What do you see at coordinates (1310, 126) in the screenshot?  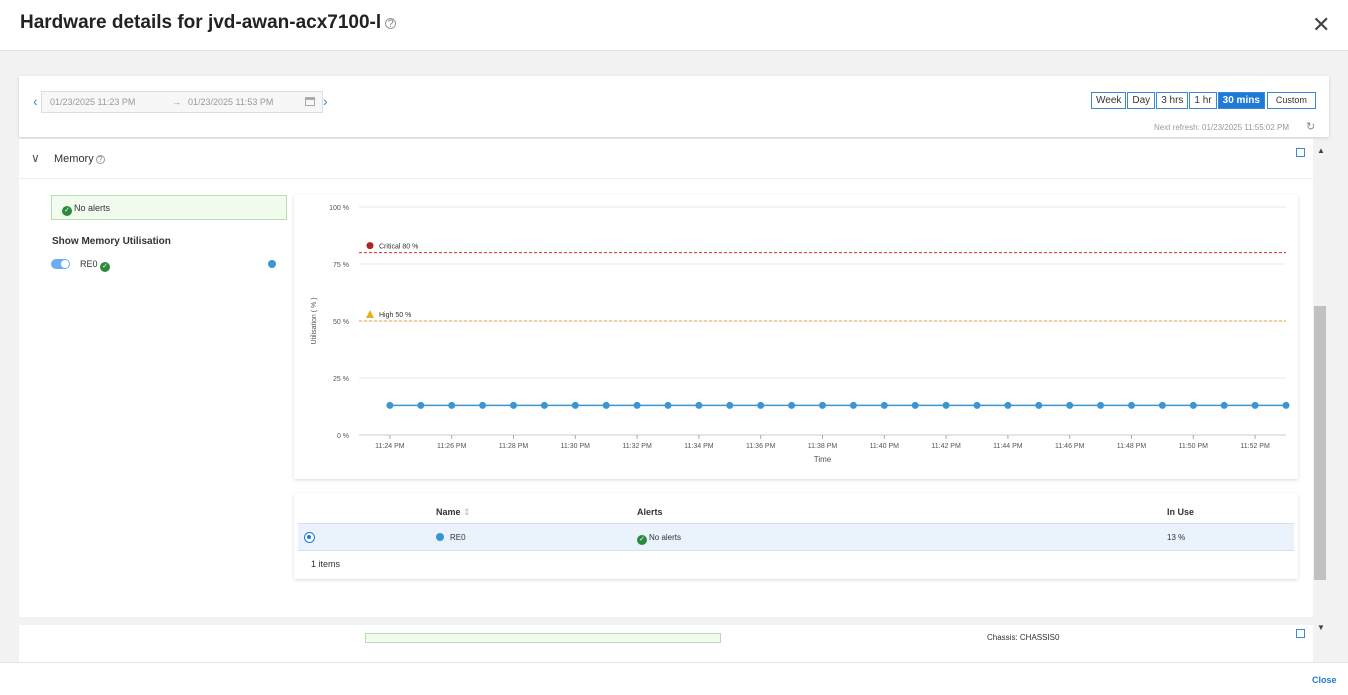 I see `refresh-icon: ↻` at bounding box center [1310, 126].